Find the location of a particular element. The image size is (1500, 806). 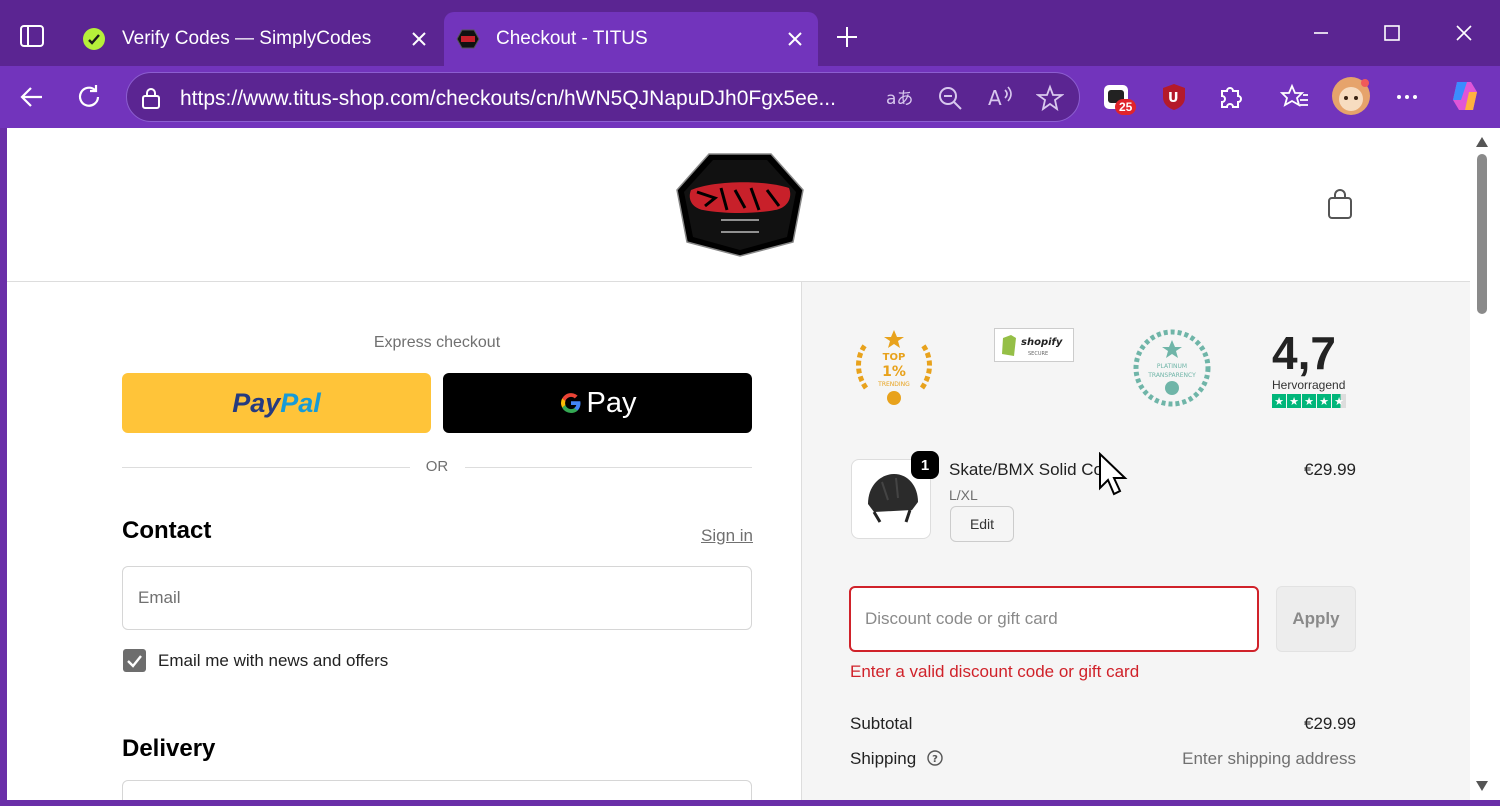

maximize-icon is located at coordinates (1392, 33).